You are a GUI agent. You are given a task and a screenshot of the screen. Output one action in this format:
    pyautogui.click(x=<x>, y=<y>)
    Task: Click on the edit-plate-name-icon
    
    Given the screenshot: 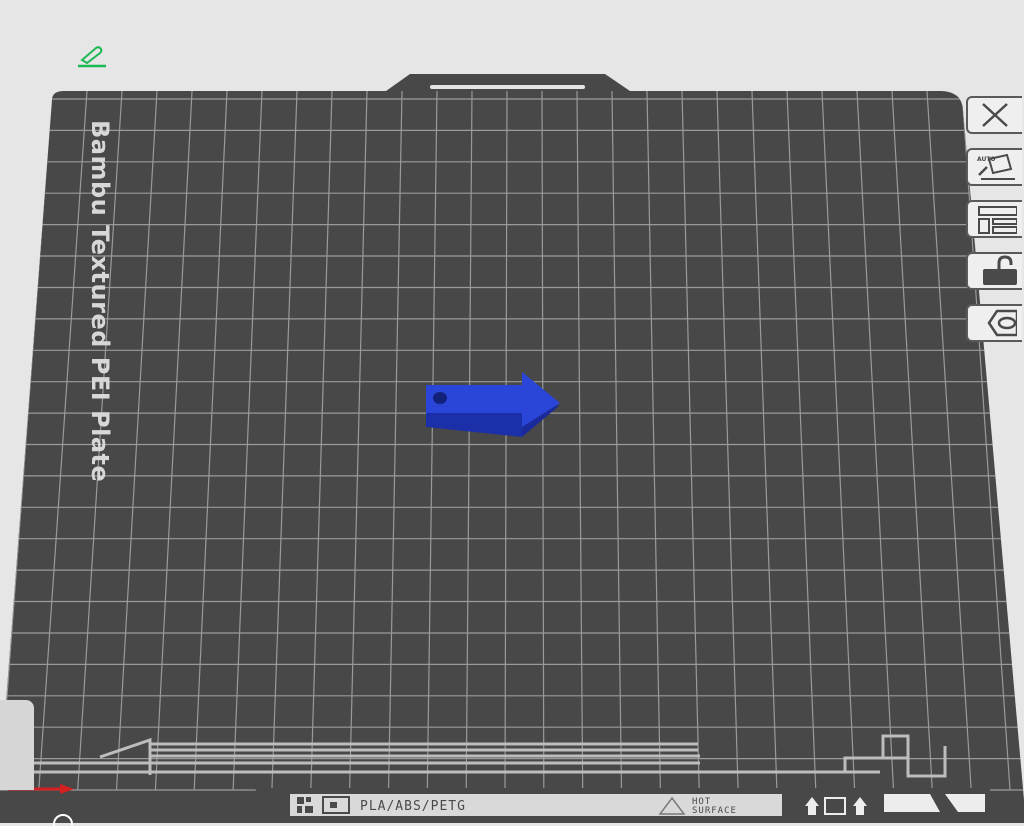 What is the action you would take?
    pyautogui.click(x=92, y=56)
    